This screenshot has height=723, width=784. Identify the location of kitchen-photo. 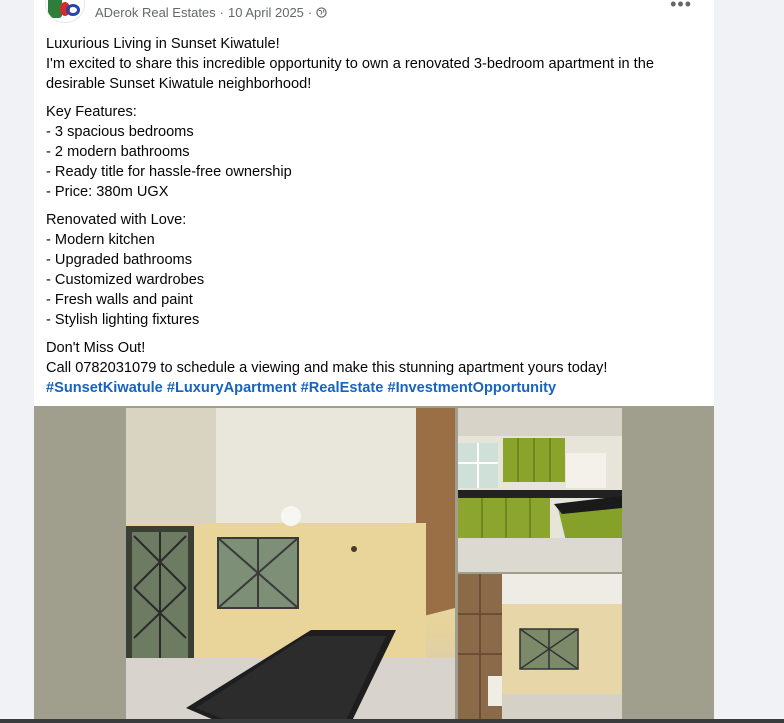
(540, 490).